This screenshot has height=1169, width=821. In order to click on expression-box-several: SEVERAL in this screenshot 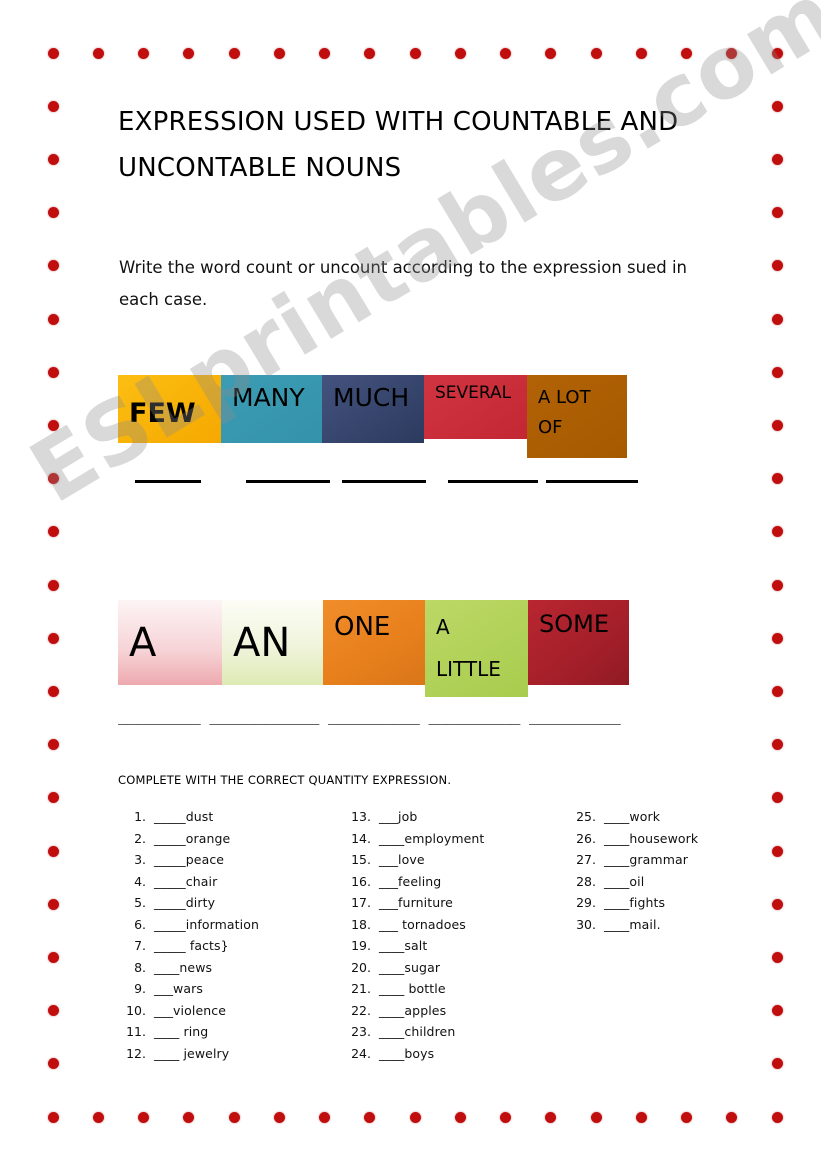, I will do `click(475, 407)`.